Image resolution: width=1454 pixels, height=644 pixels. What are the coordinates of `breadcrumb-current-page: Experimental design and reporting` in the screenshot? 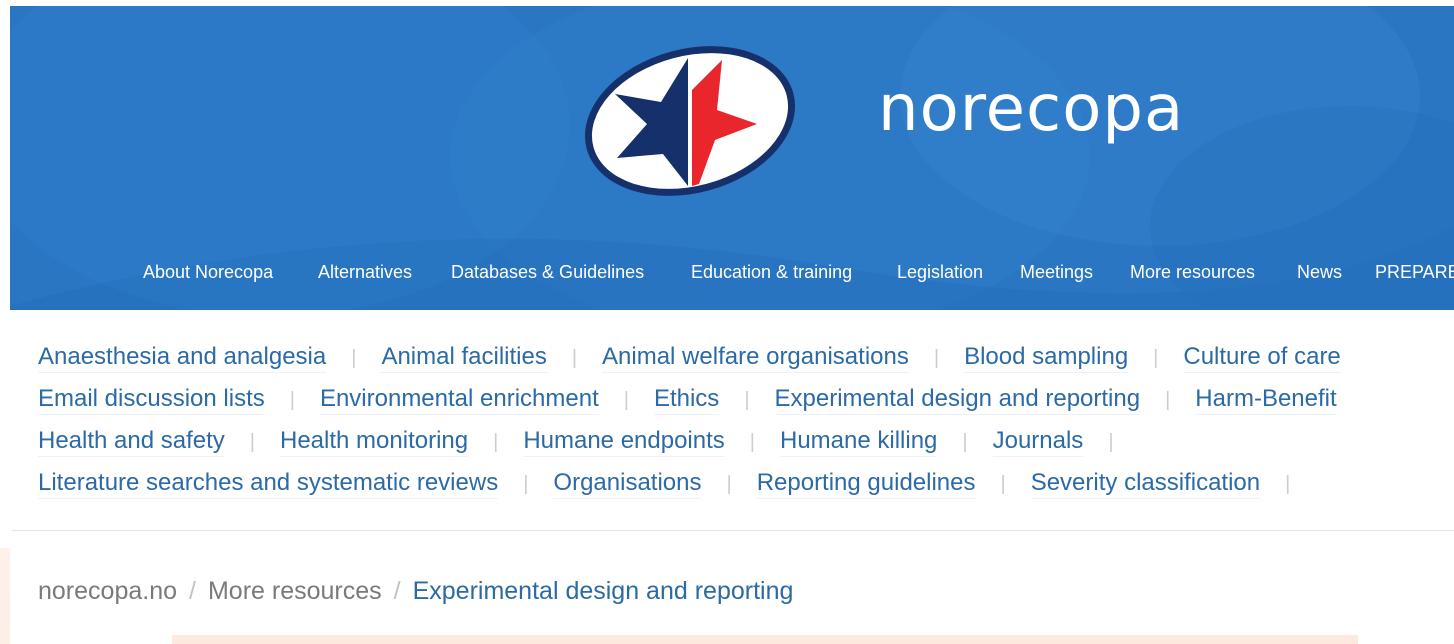 It's located at (603, 591).